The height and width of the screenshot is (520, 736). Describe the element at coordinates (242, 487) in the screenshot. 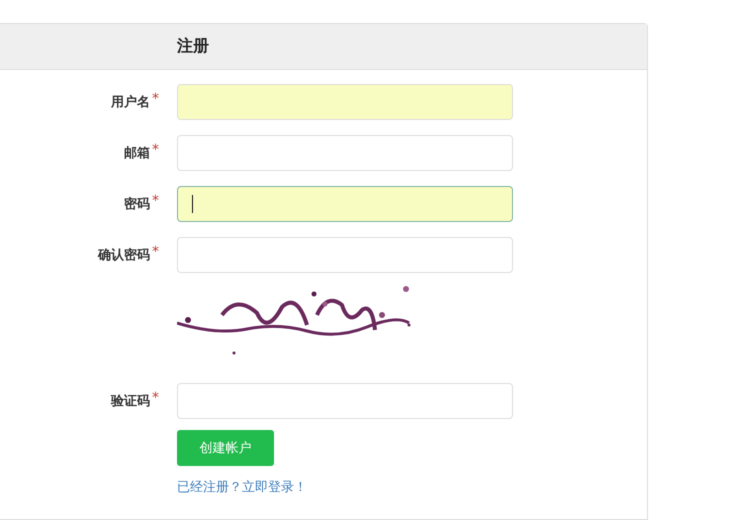

I see `login-link: 已经注册？立即登录！` at that location.